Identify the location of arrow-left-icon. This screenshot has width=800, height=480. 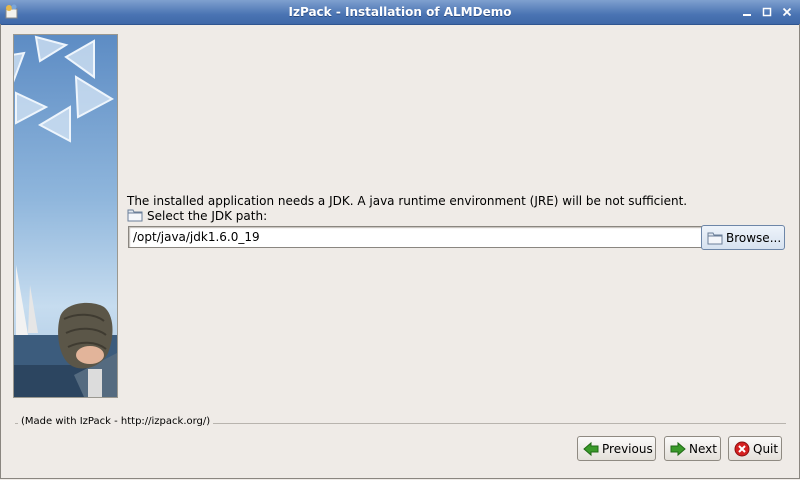
(591, 449).